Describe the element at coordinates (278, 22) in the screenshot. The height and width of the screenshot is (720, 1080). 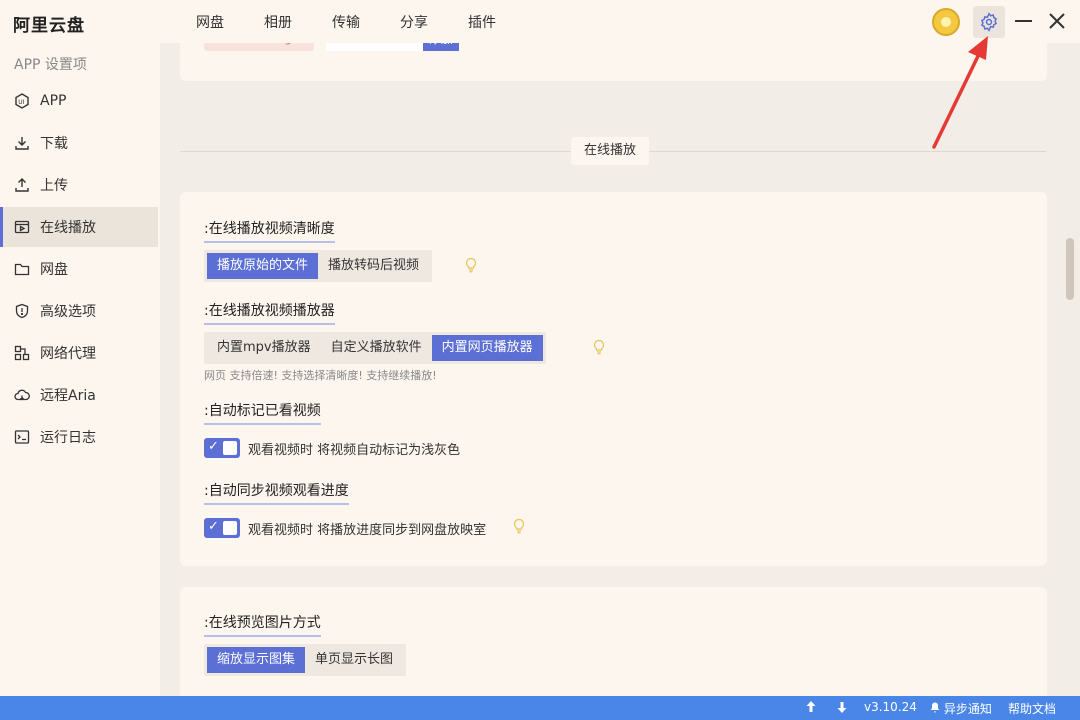
I see `nav-album: 相册` at that location.